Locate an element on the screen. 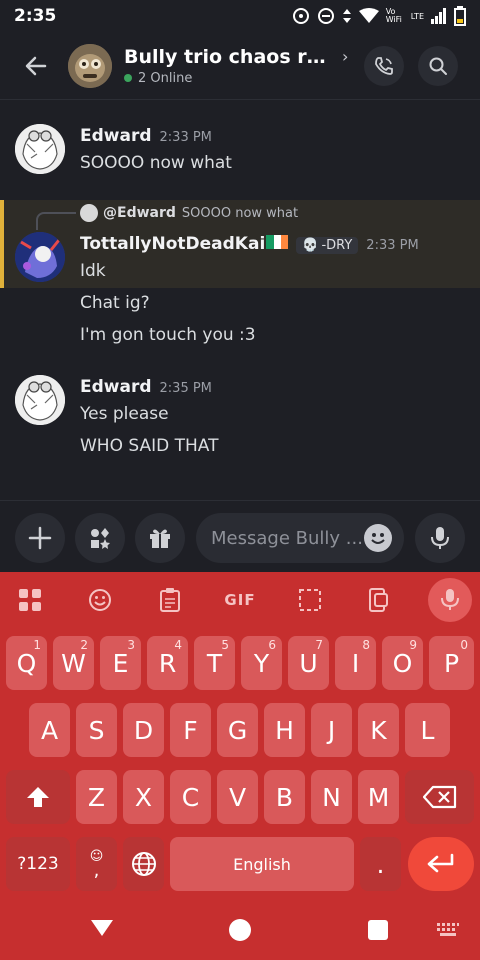 The height and width of the screenshot is (960, 480). vowifi-label: Vo WiFi is located at coordinates (393, 15).